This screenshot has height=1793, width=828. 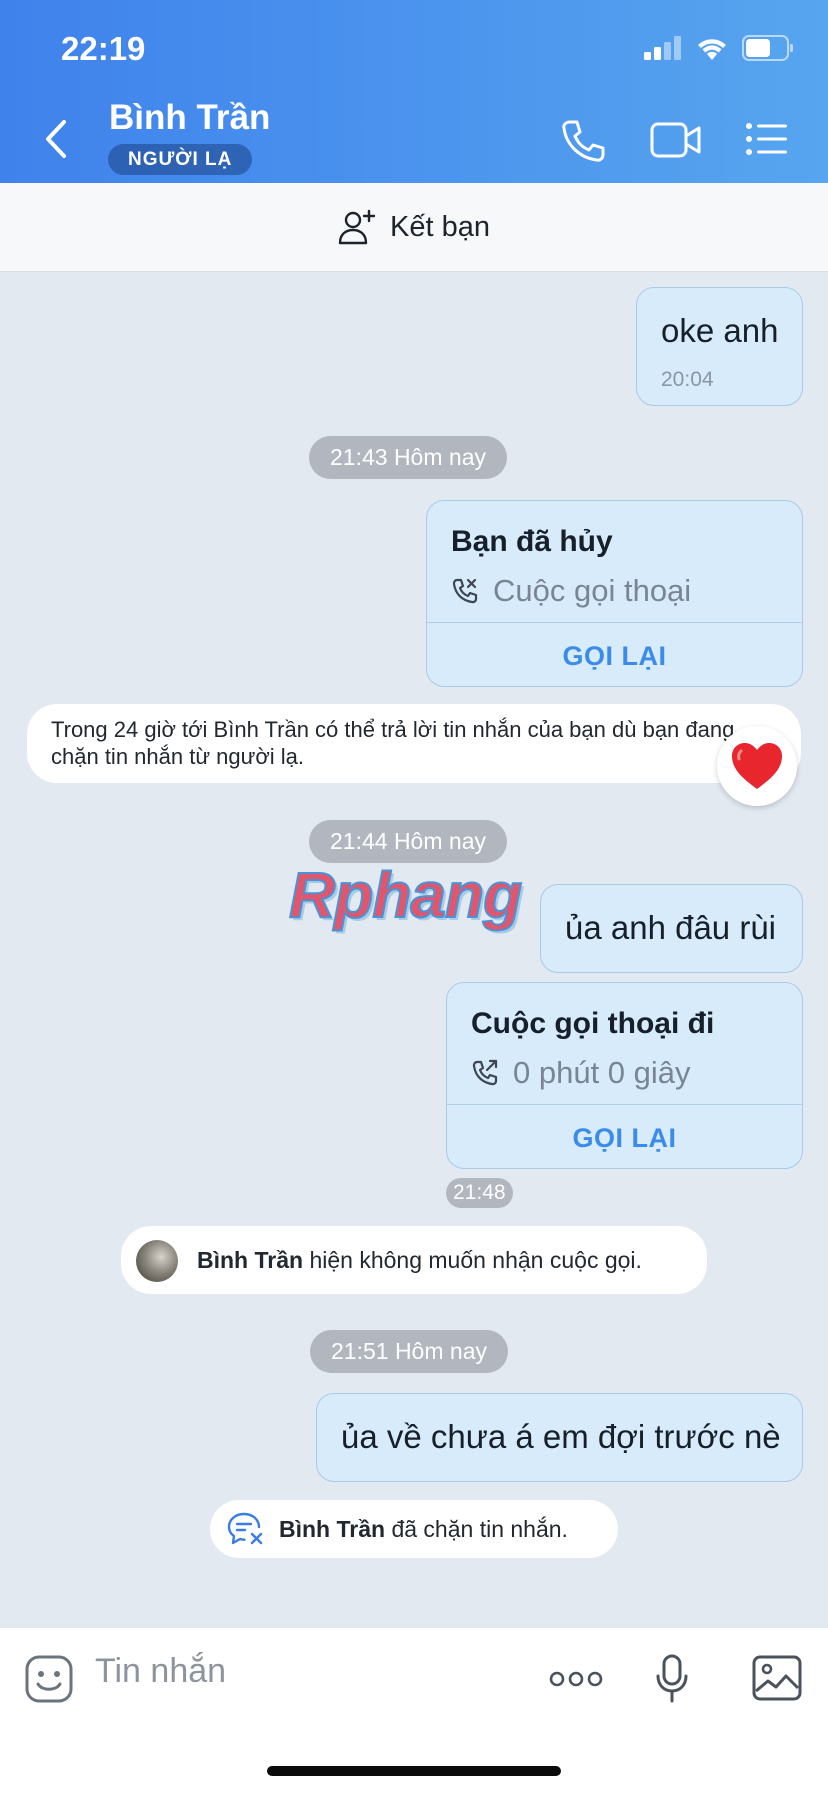 I want to click on message-bubble: ủa anh đâu rùi, so click(x=671, y=928).